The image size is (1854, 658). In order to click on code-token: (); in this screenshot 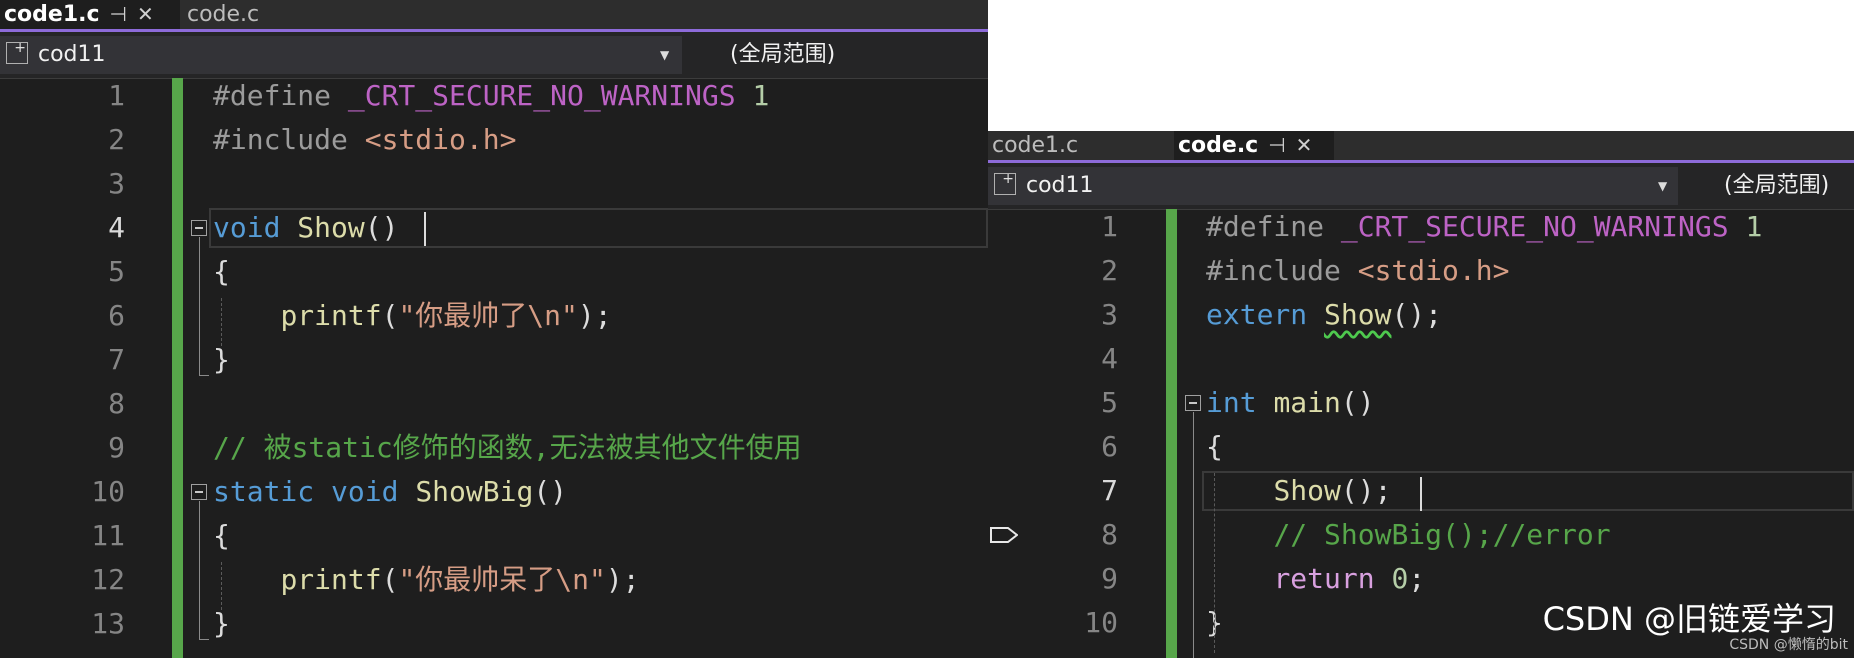, I will do `click(1366, 490)`.